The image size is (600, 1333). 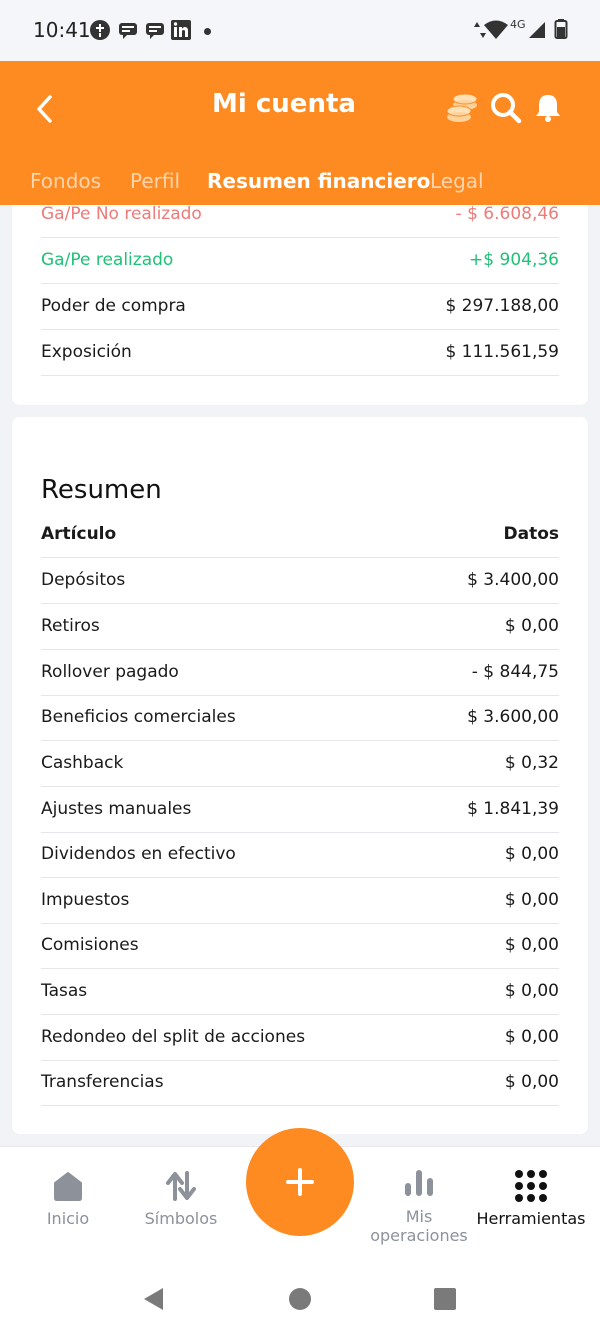 I want to click on summary-value: - $ 844,75, so click(x=515, y=672).